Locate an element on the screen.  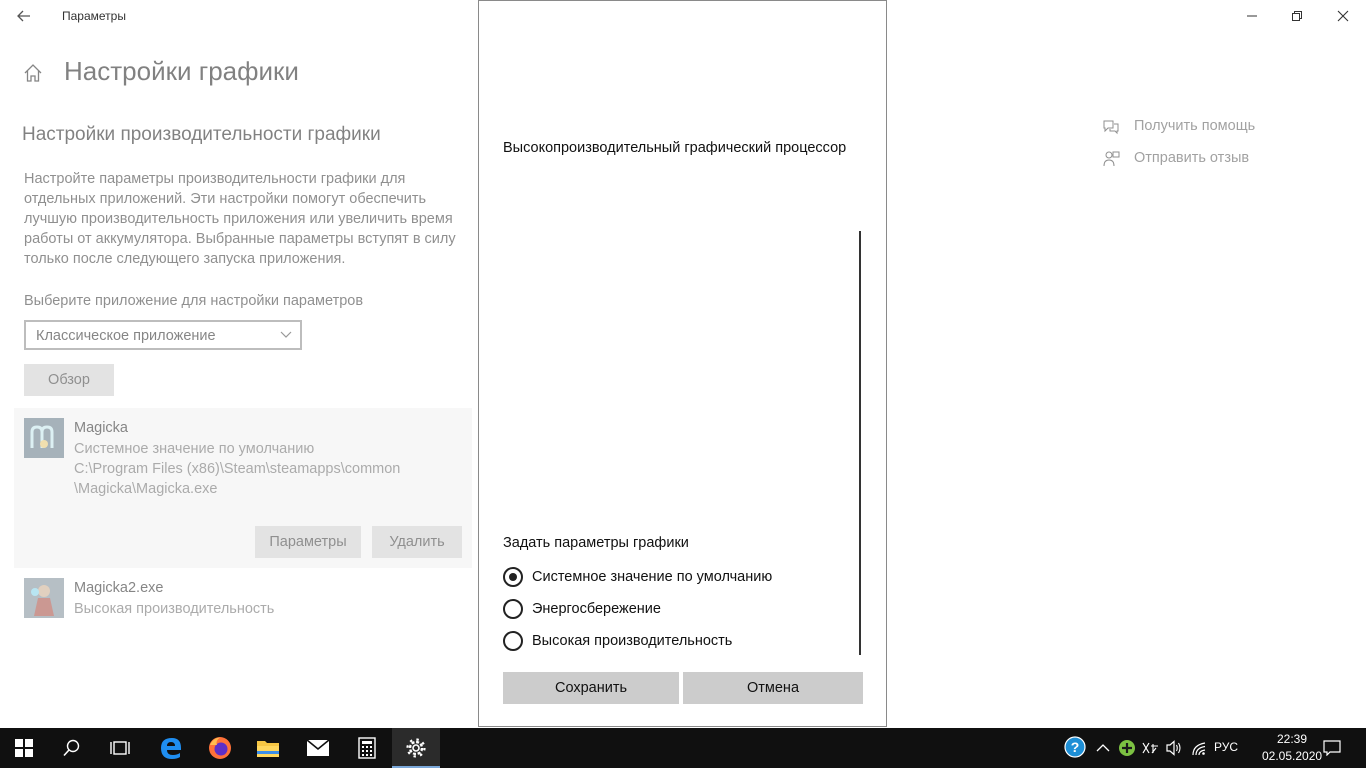
help-tray-icon: ? is located at coordinates (1075, 747).